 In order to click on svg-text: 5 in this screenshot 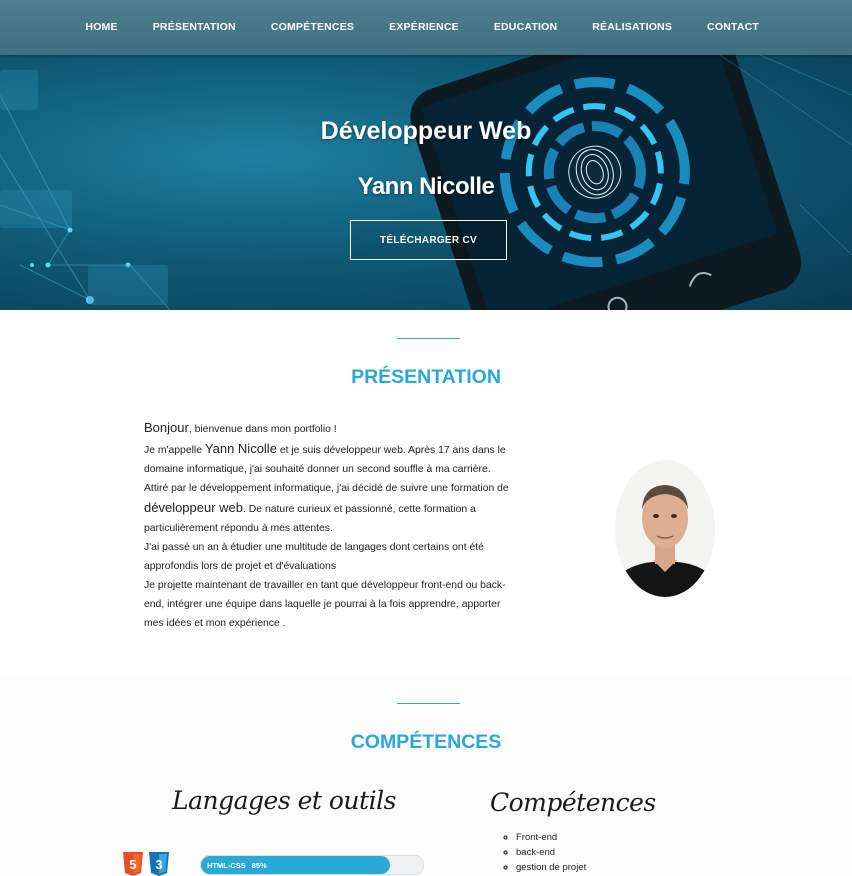, I will do `click(132, 864)`.